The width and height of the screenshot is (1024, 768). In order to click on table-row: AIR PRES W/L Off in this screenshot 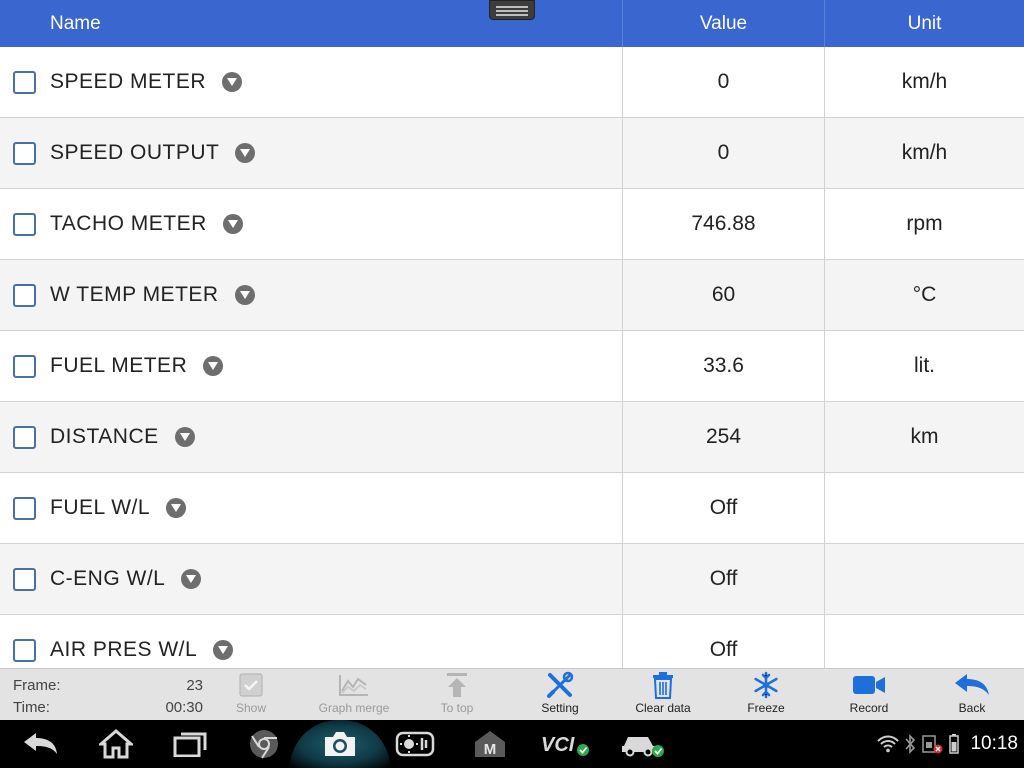, I will do `click(512, 641)`.